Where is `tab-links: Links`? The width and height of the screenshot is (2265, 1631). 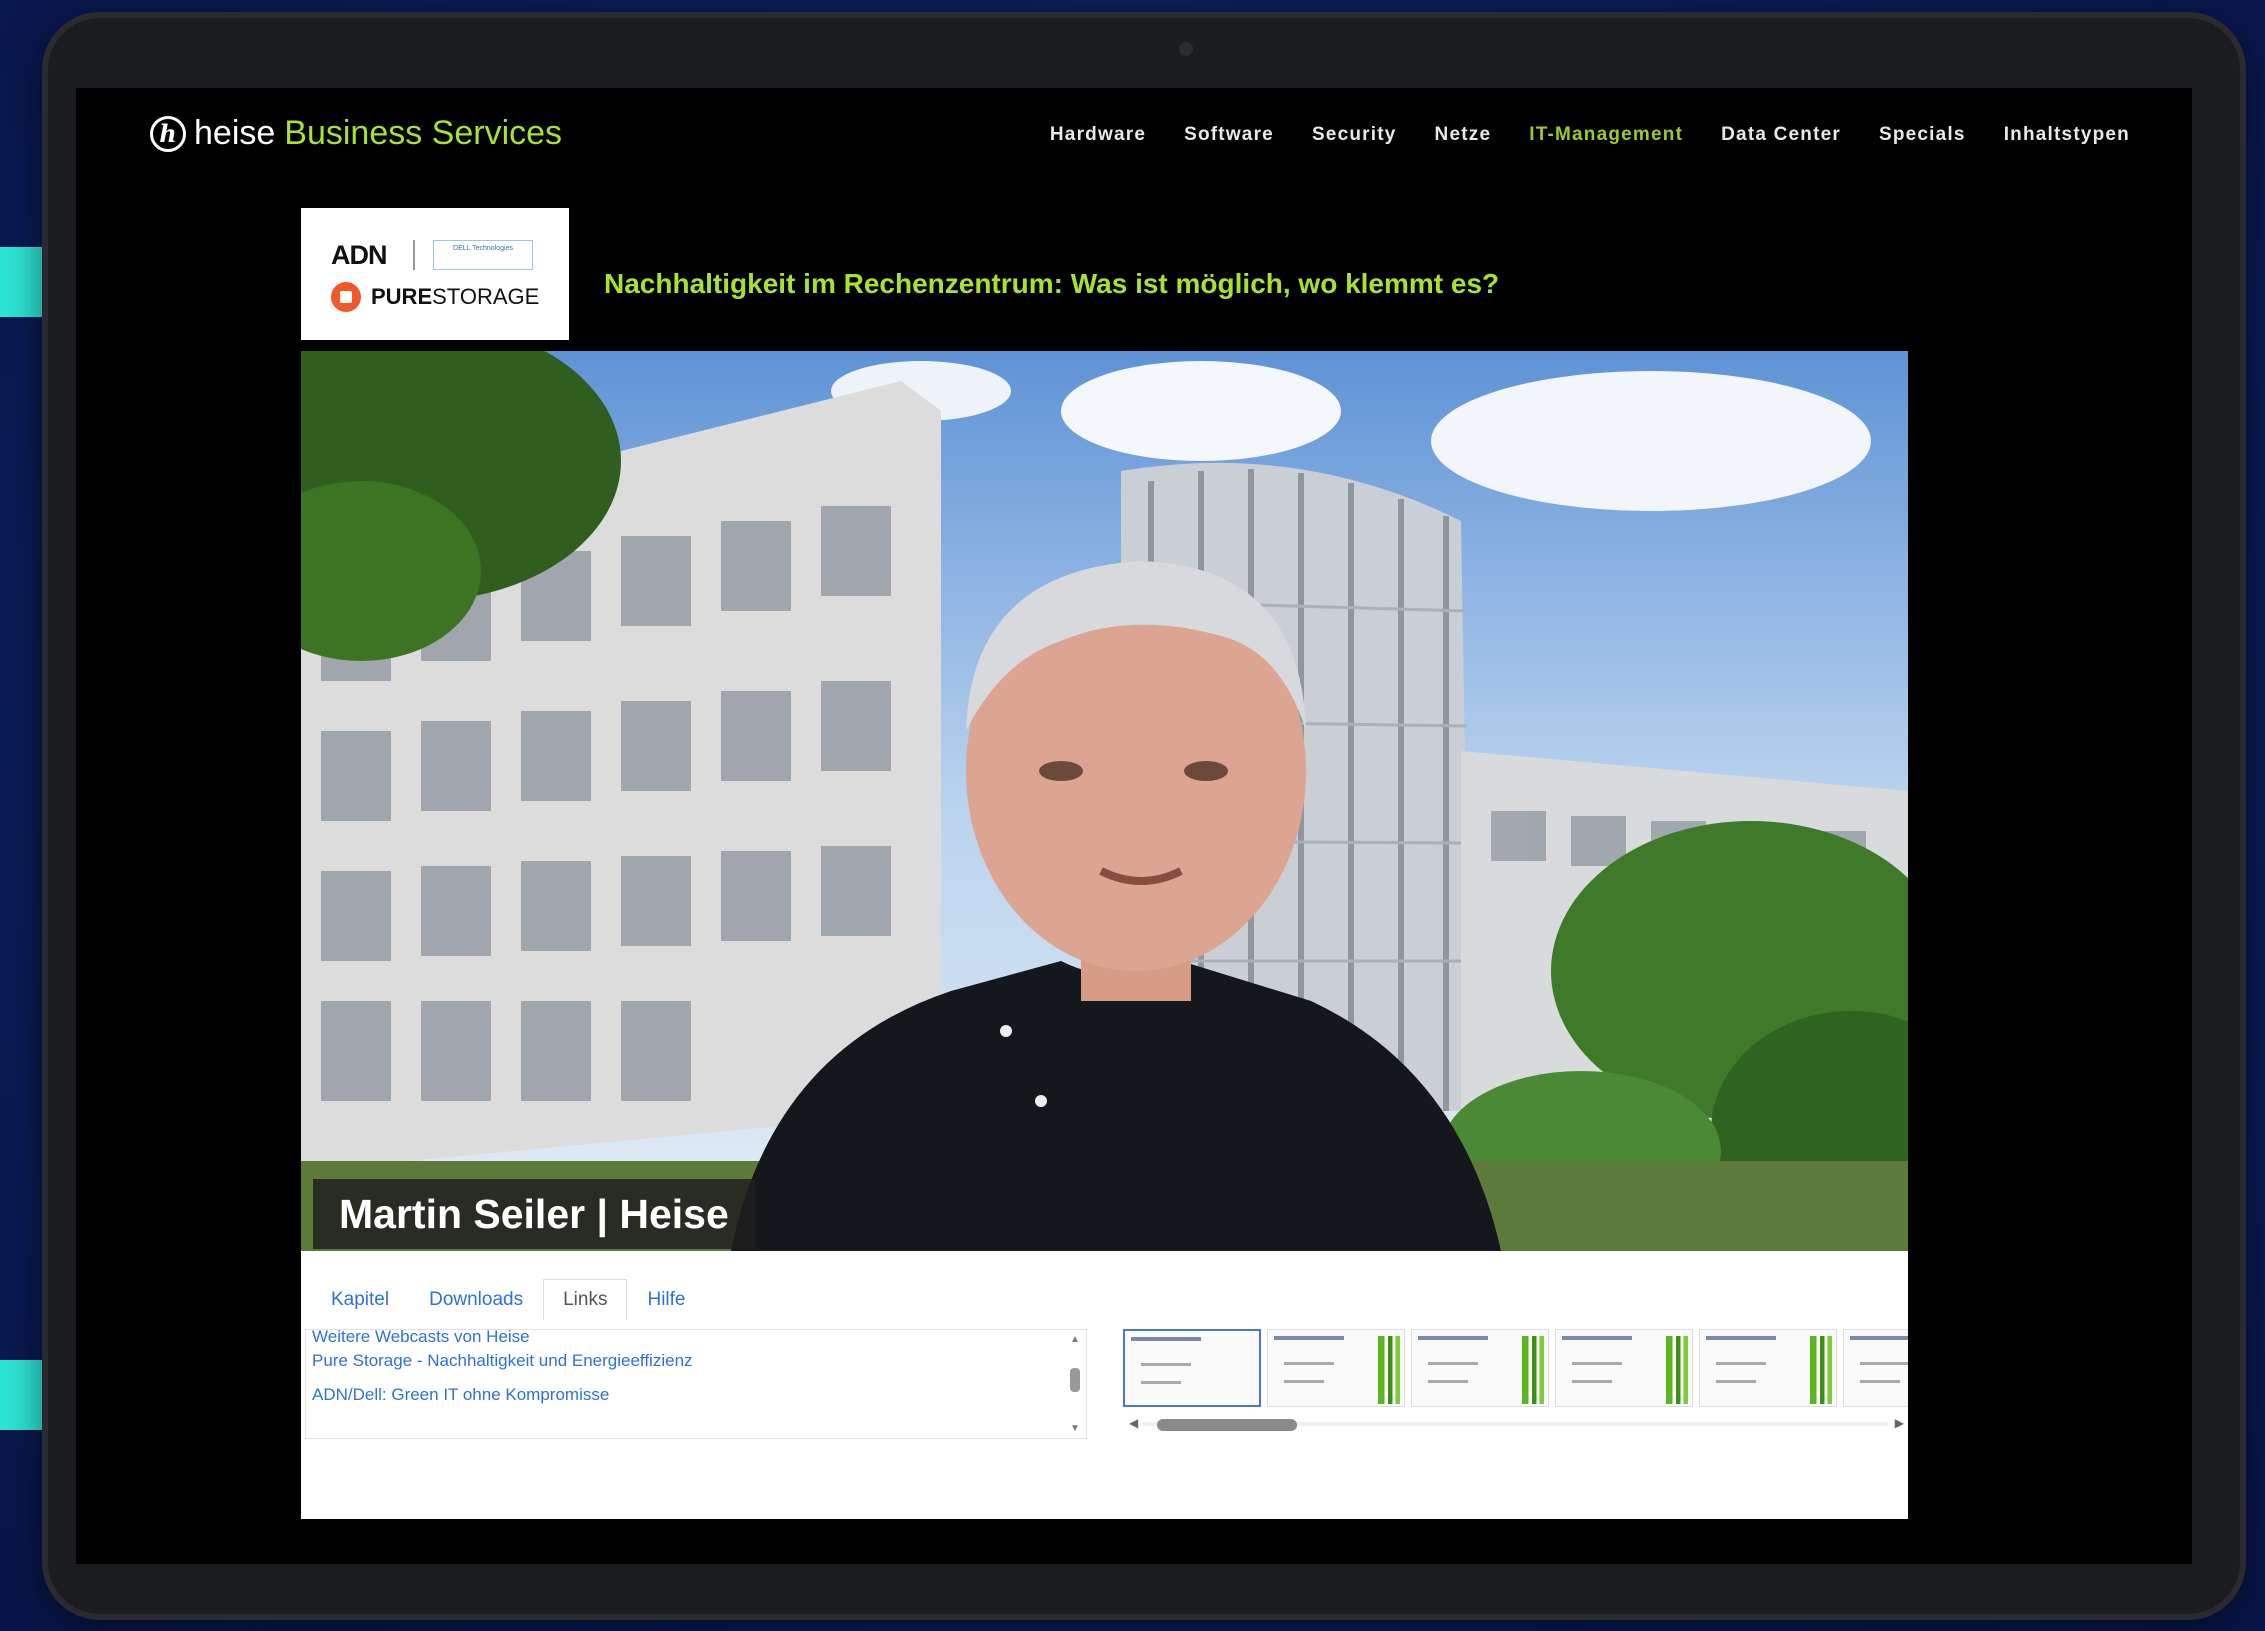
tab-links: Links is located at coordinates (585, 1300).